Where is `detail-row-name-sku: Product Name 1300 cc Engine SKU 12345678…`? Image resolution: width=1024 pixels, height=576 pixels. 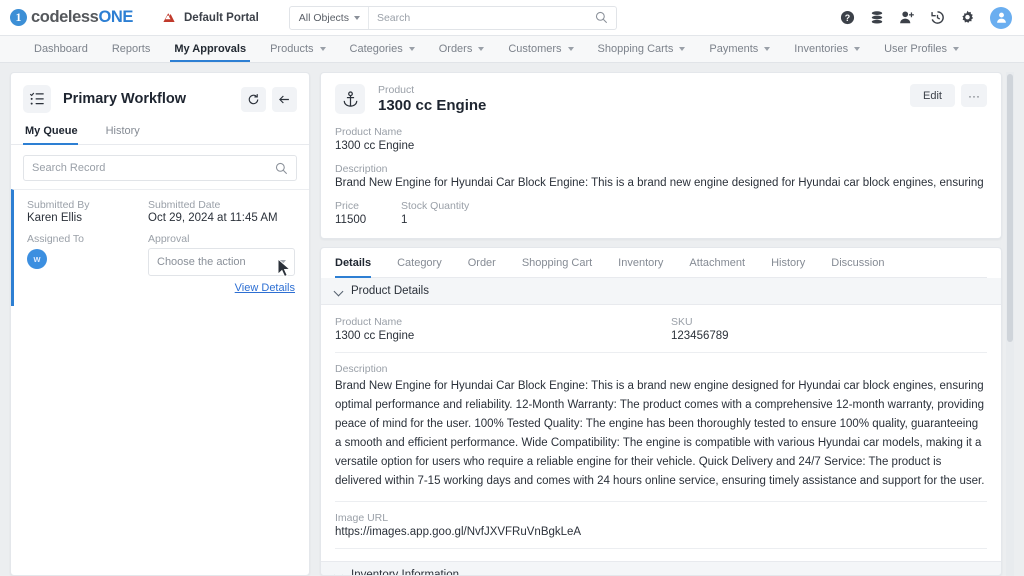
detail-row-name-sku: Product Name 1300 cc Engine SKU 12345678… is located at coordinates (661, 329).